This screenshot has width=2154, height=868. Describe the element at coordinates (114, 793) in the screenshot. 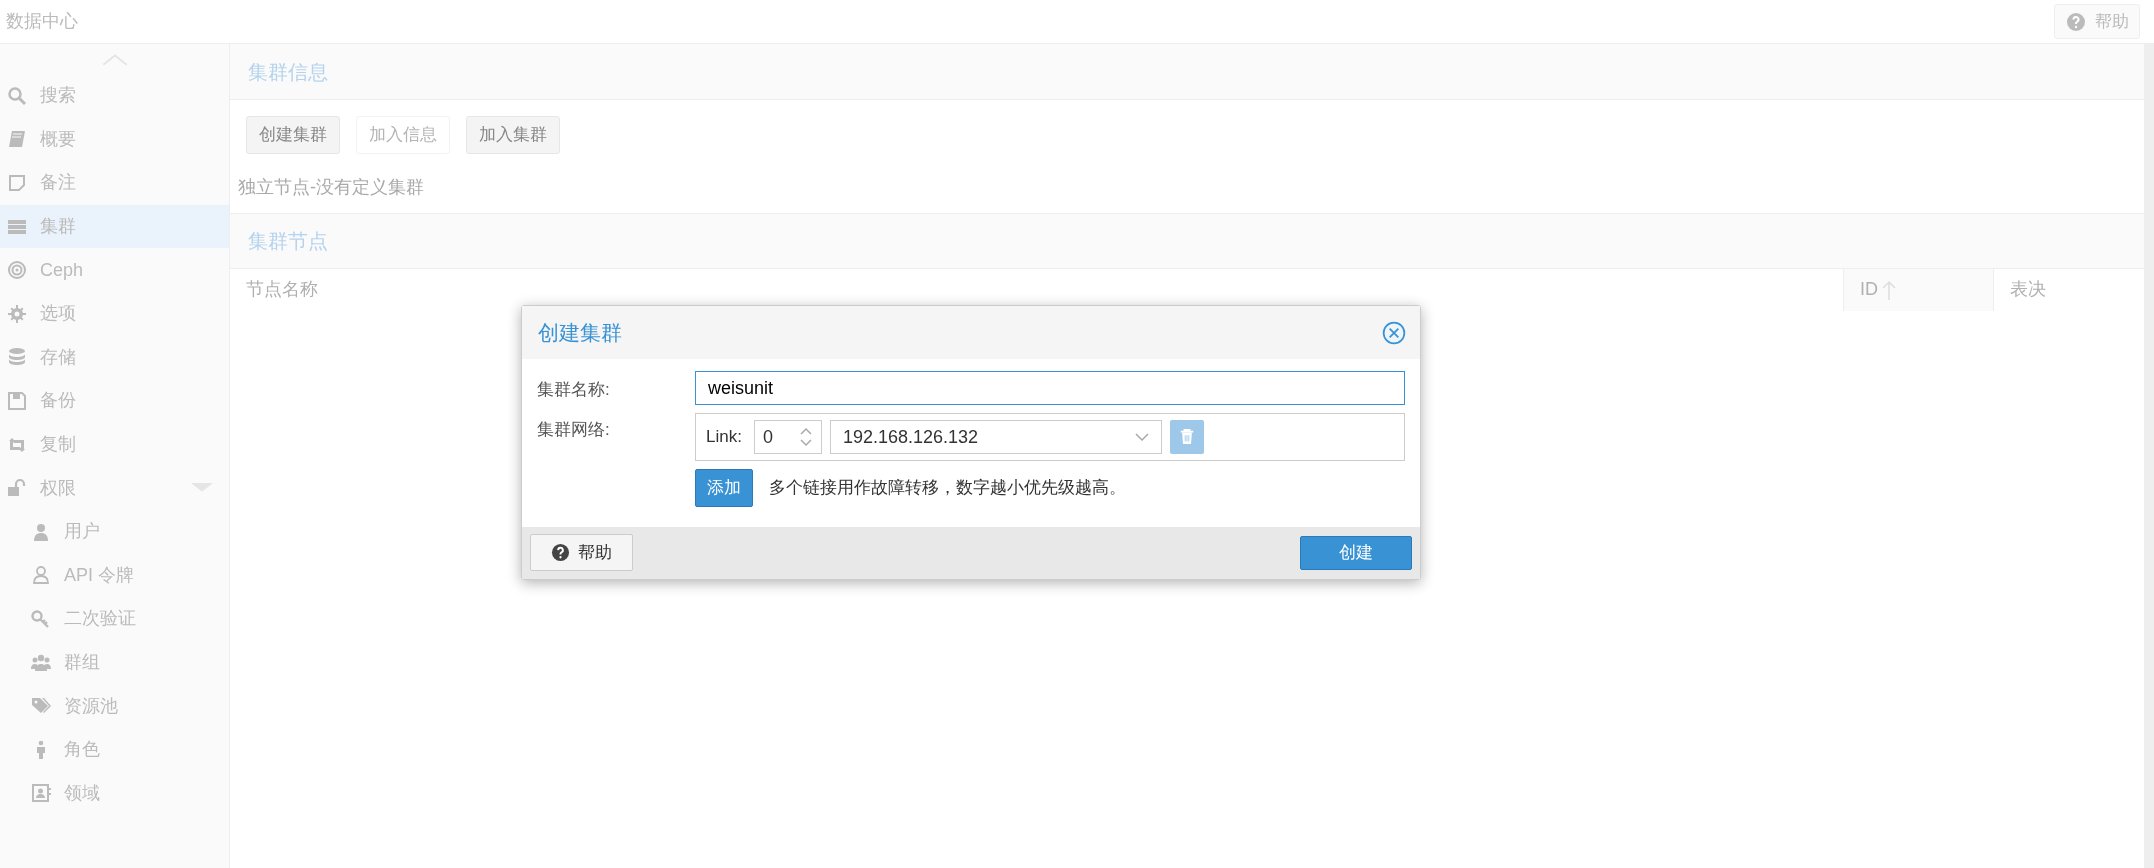

I see `sidebar-item: 领域` at that location.